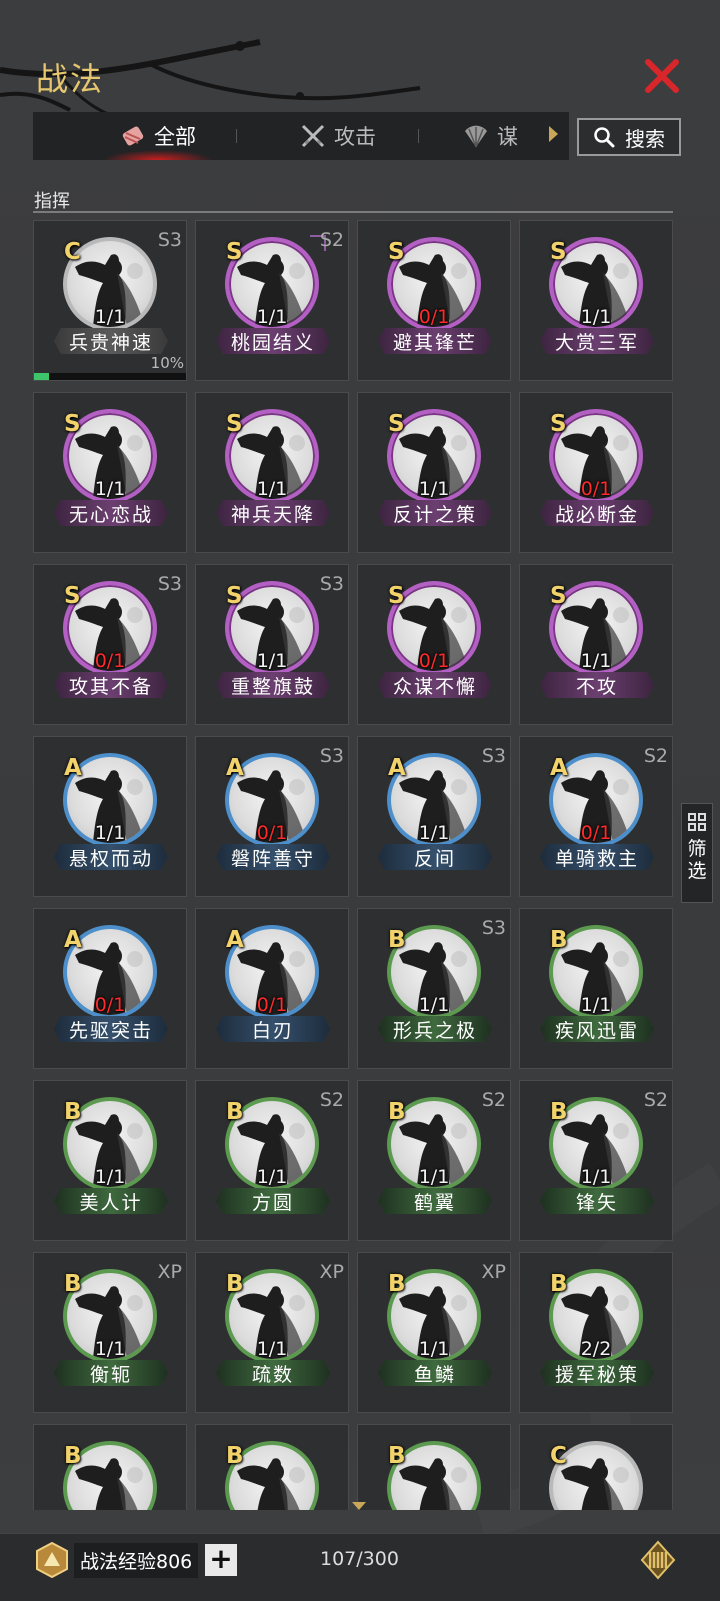 Image resolution: width=720 pixels, height=1601 pixels. What do you see at coordinates (110, 1160) in the screenshot?
I see `skill-card: B 1/1 美人计` at bounding box center [110, 1160].